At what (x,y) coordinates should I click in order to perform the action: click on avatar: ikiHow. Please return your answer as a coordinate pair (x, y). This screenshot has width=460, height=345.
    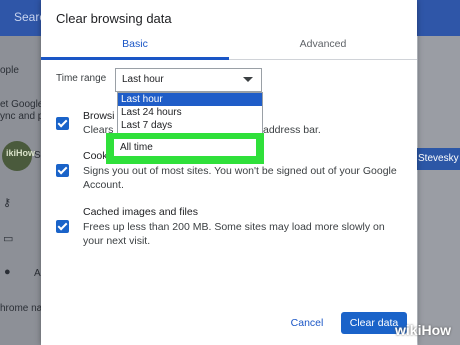
    Looking at the image, I should click on (19, 156).